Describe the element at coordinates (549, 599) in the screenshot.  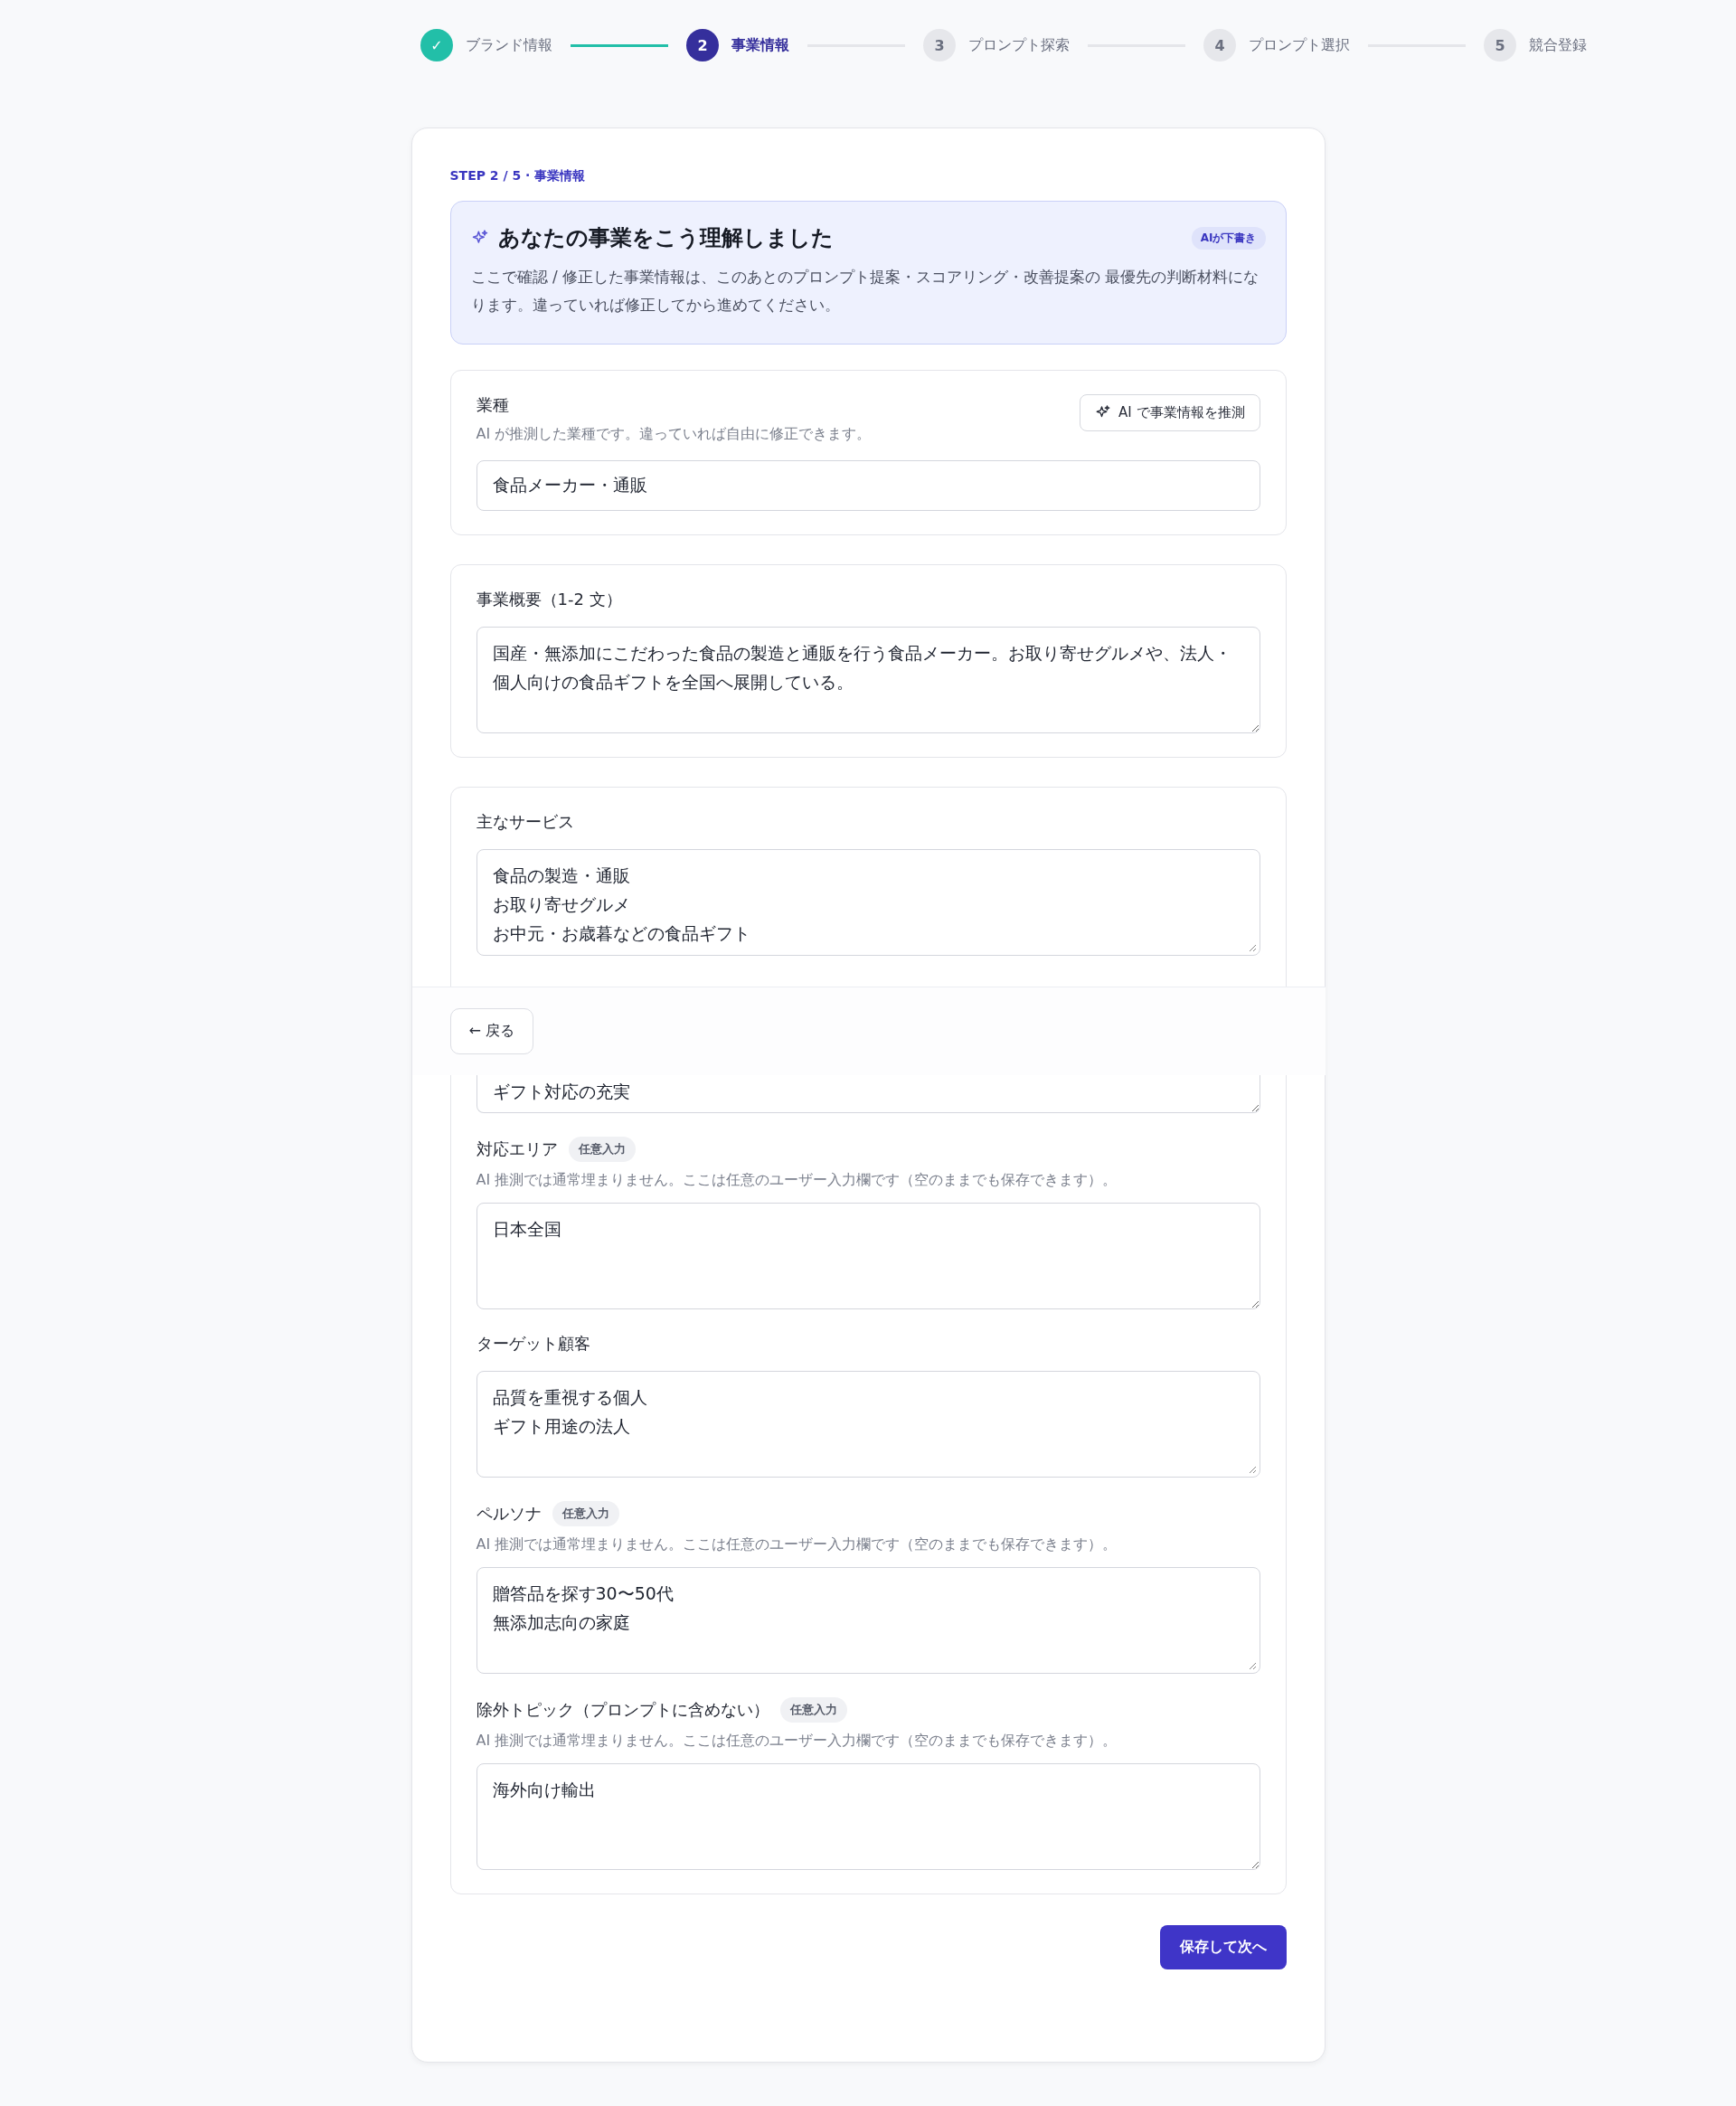
I see `field-label: 事業概要（1-2 文）` at that location.